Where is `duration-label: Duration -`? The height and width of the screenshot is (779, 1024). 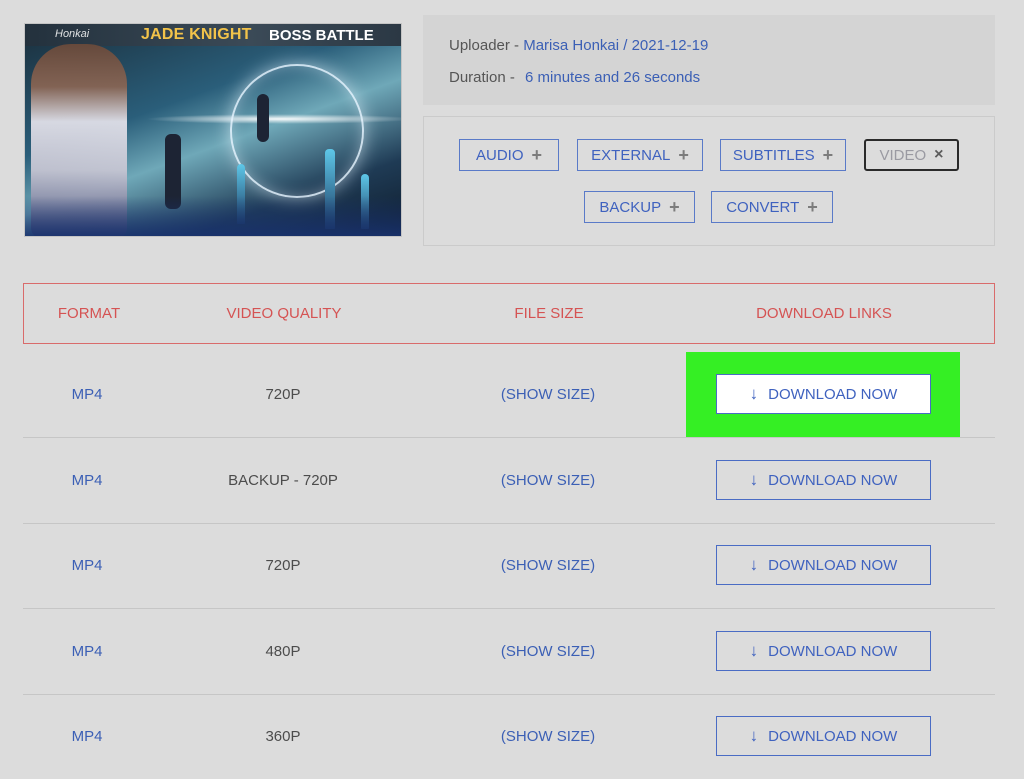 duration-label: Duration - is located at coordinates (482, 77).